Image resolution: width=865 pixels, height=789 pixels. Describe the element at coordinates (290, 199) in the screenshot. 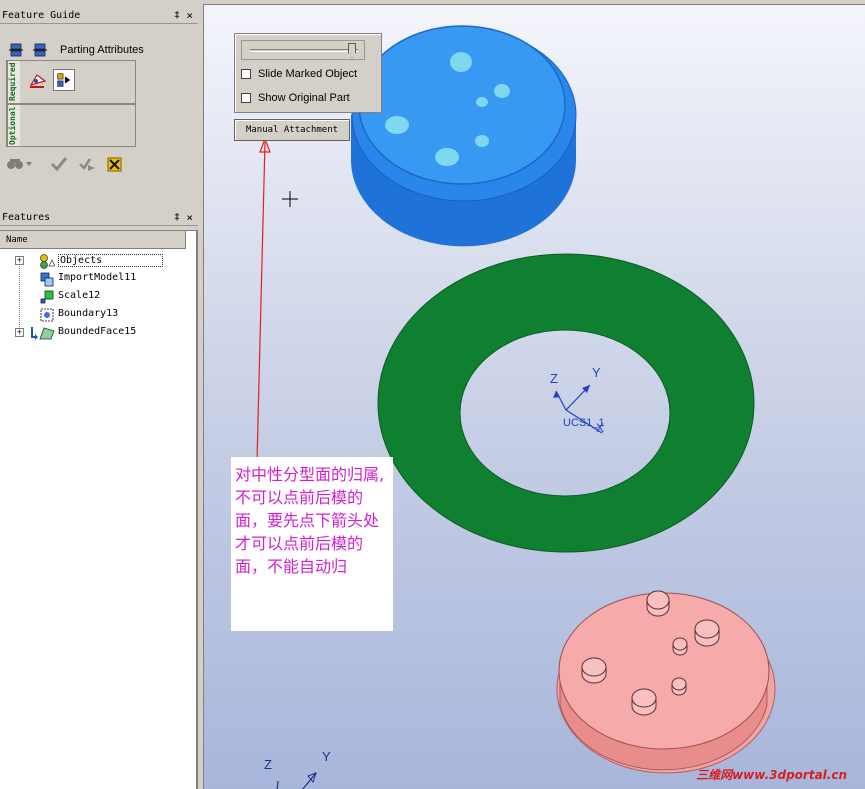

I see `crosshair-cursor` at that location.